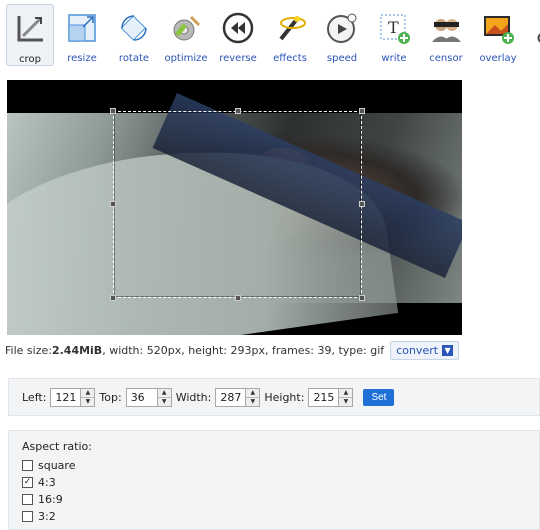 The height and width of the screenshot is (530, 540). I want to click on tool-resize: resize, so click(82, 35).